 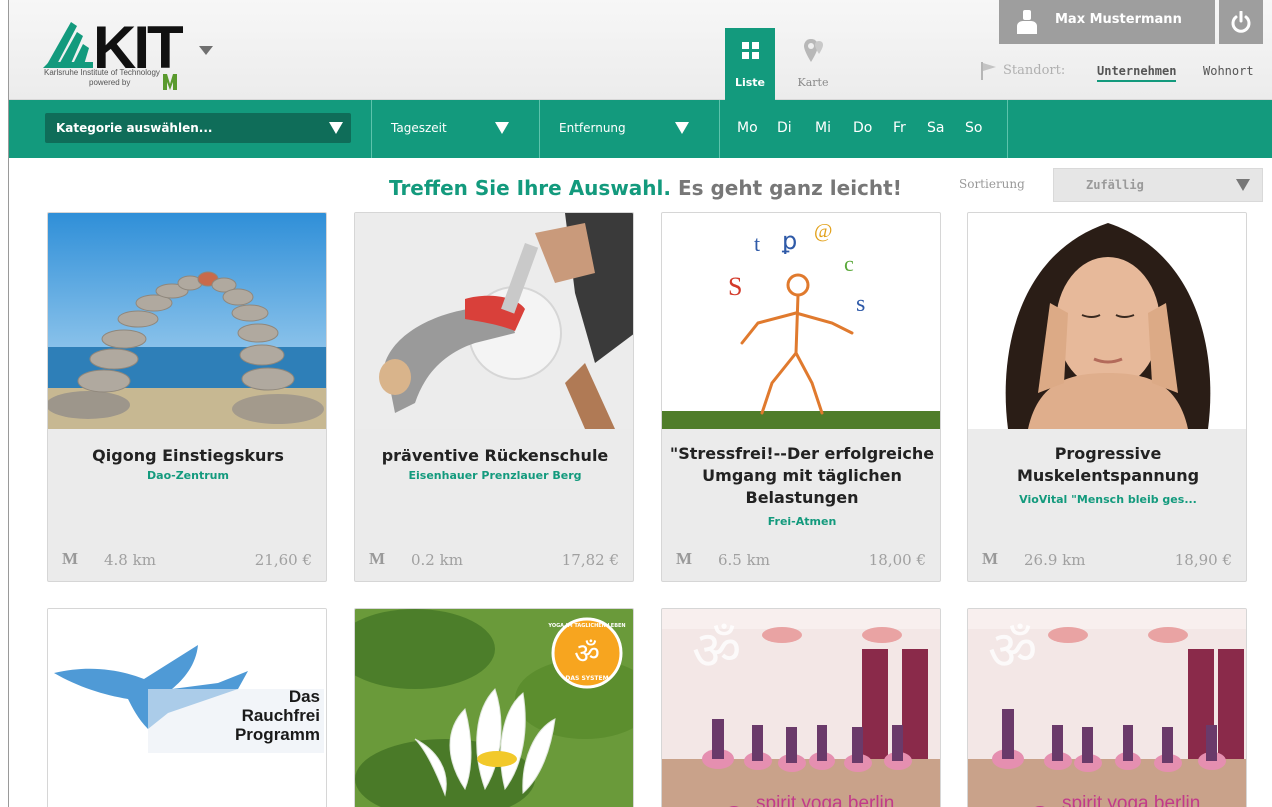 I want to click on svg-text: s, so click(x=860, y=304).